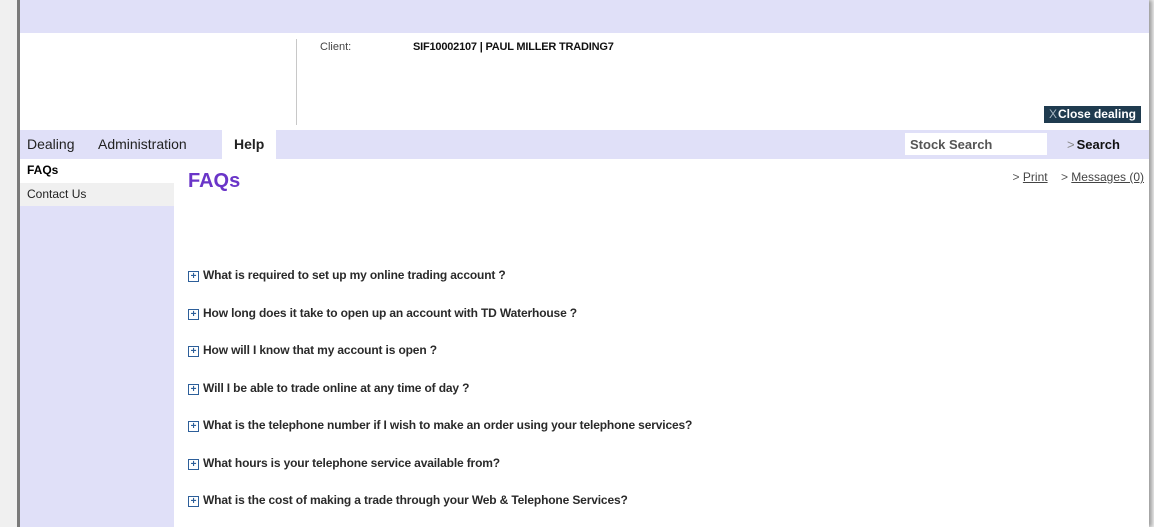  What do you see at coordinates (336, 47) in the screenshot?
I see `client-label: Client:` at bounding box center [336, 47].